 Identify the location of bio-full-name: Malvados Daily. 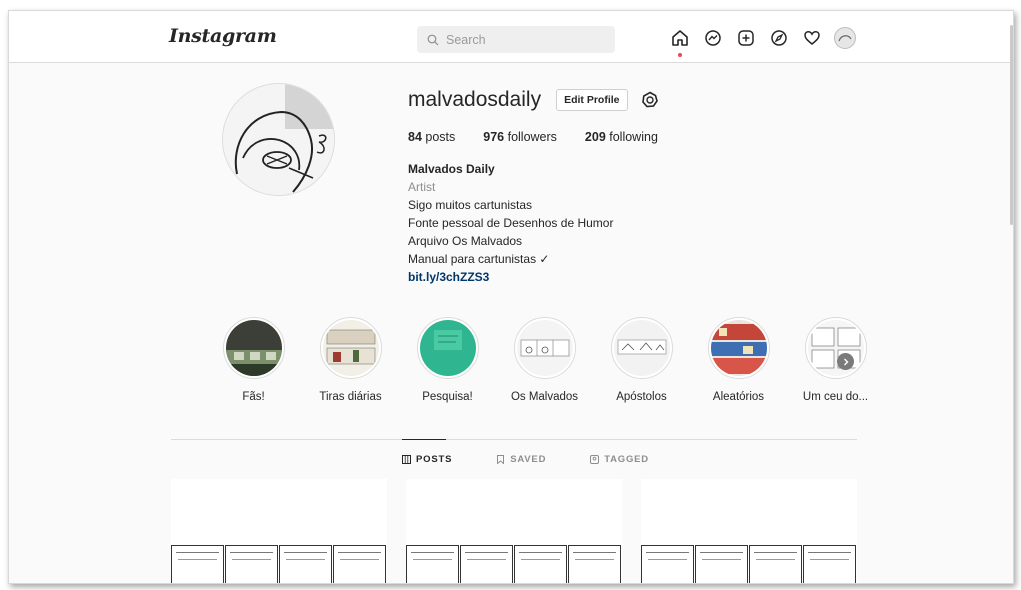
(451, 169).